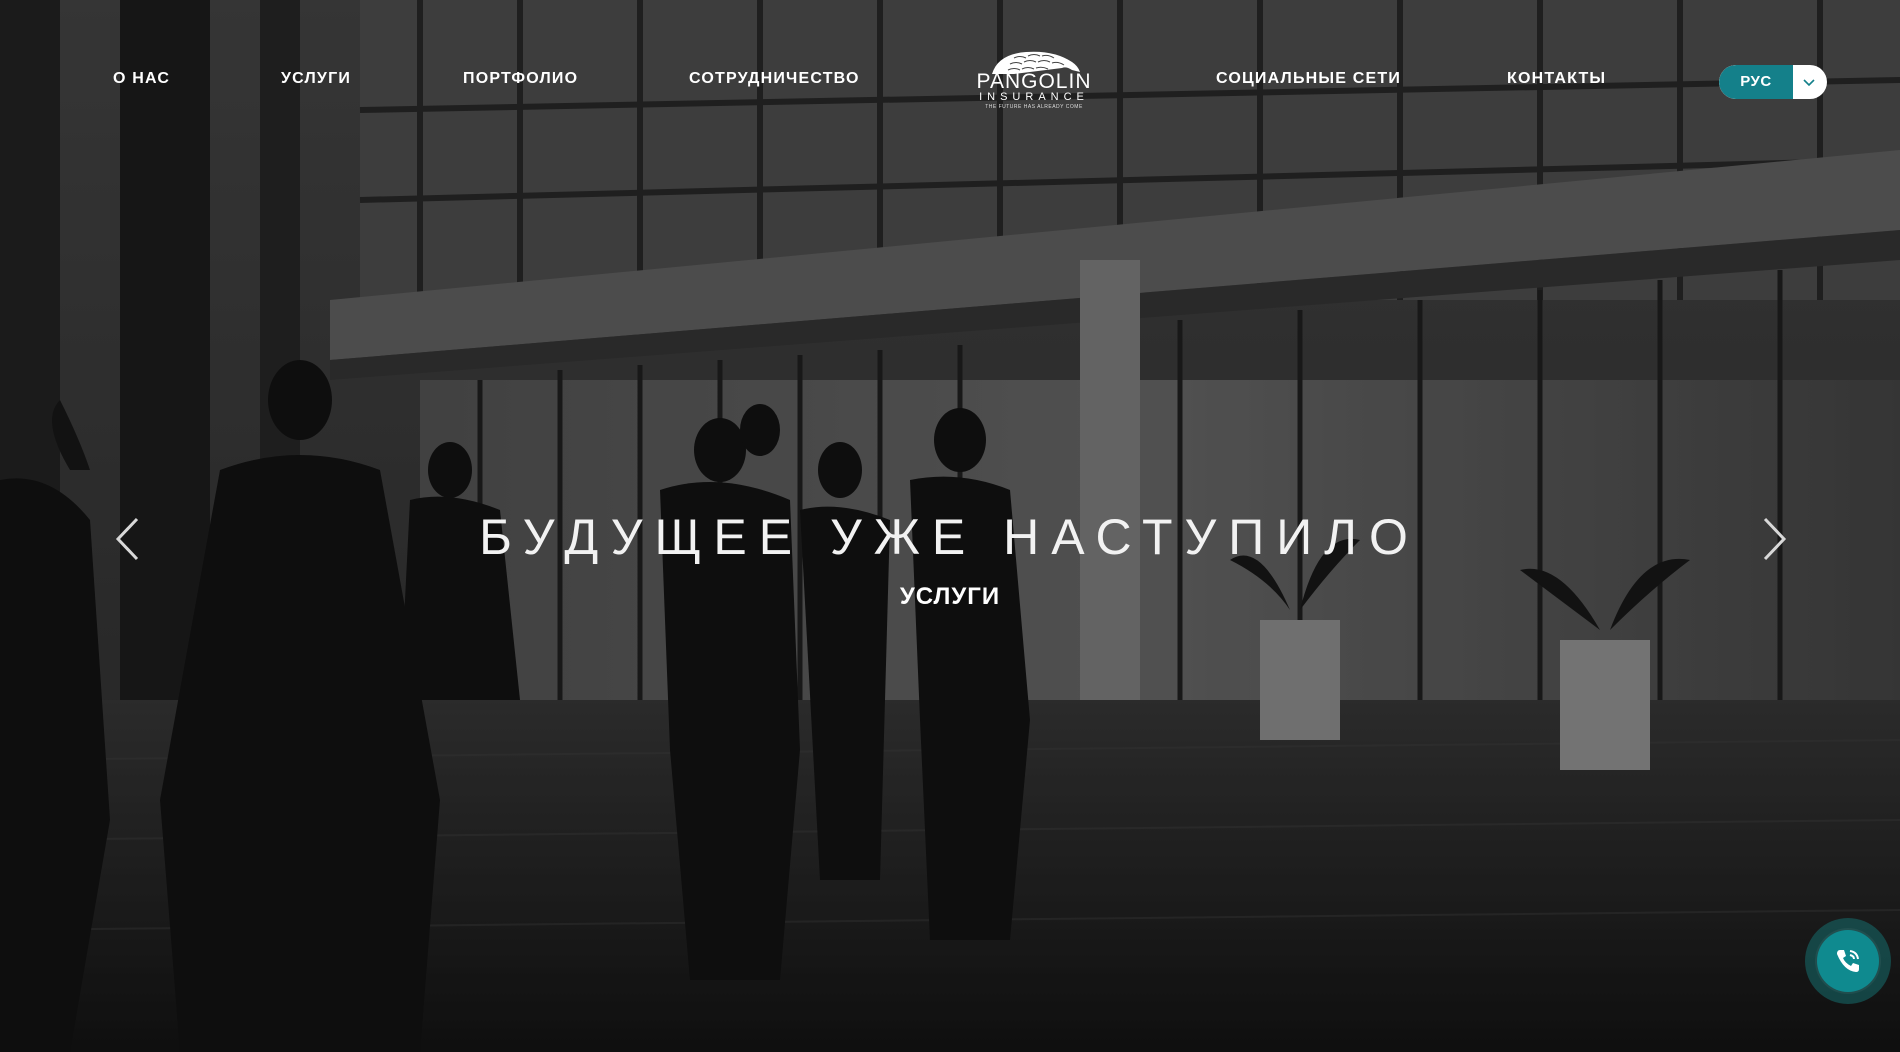 The height and width of the screenshot is (1052, 1900). What do you see at coordinates (520, 79) in the screenshot?
I see `nav-portfolio: ПОРТФОЛИО` at bounding box center [520, 79].